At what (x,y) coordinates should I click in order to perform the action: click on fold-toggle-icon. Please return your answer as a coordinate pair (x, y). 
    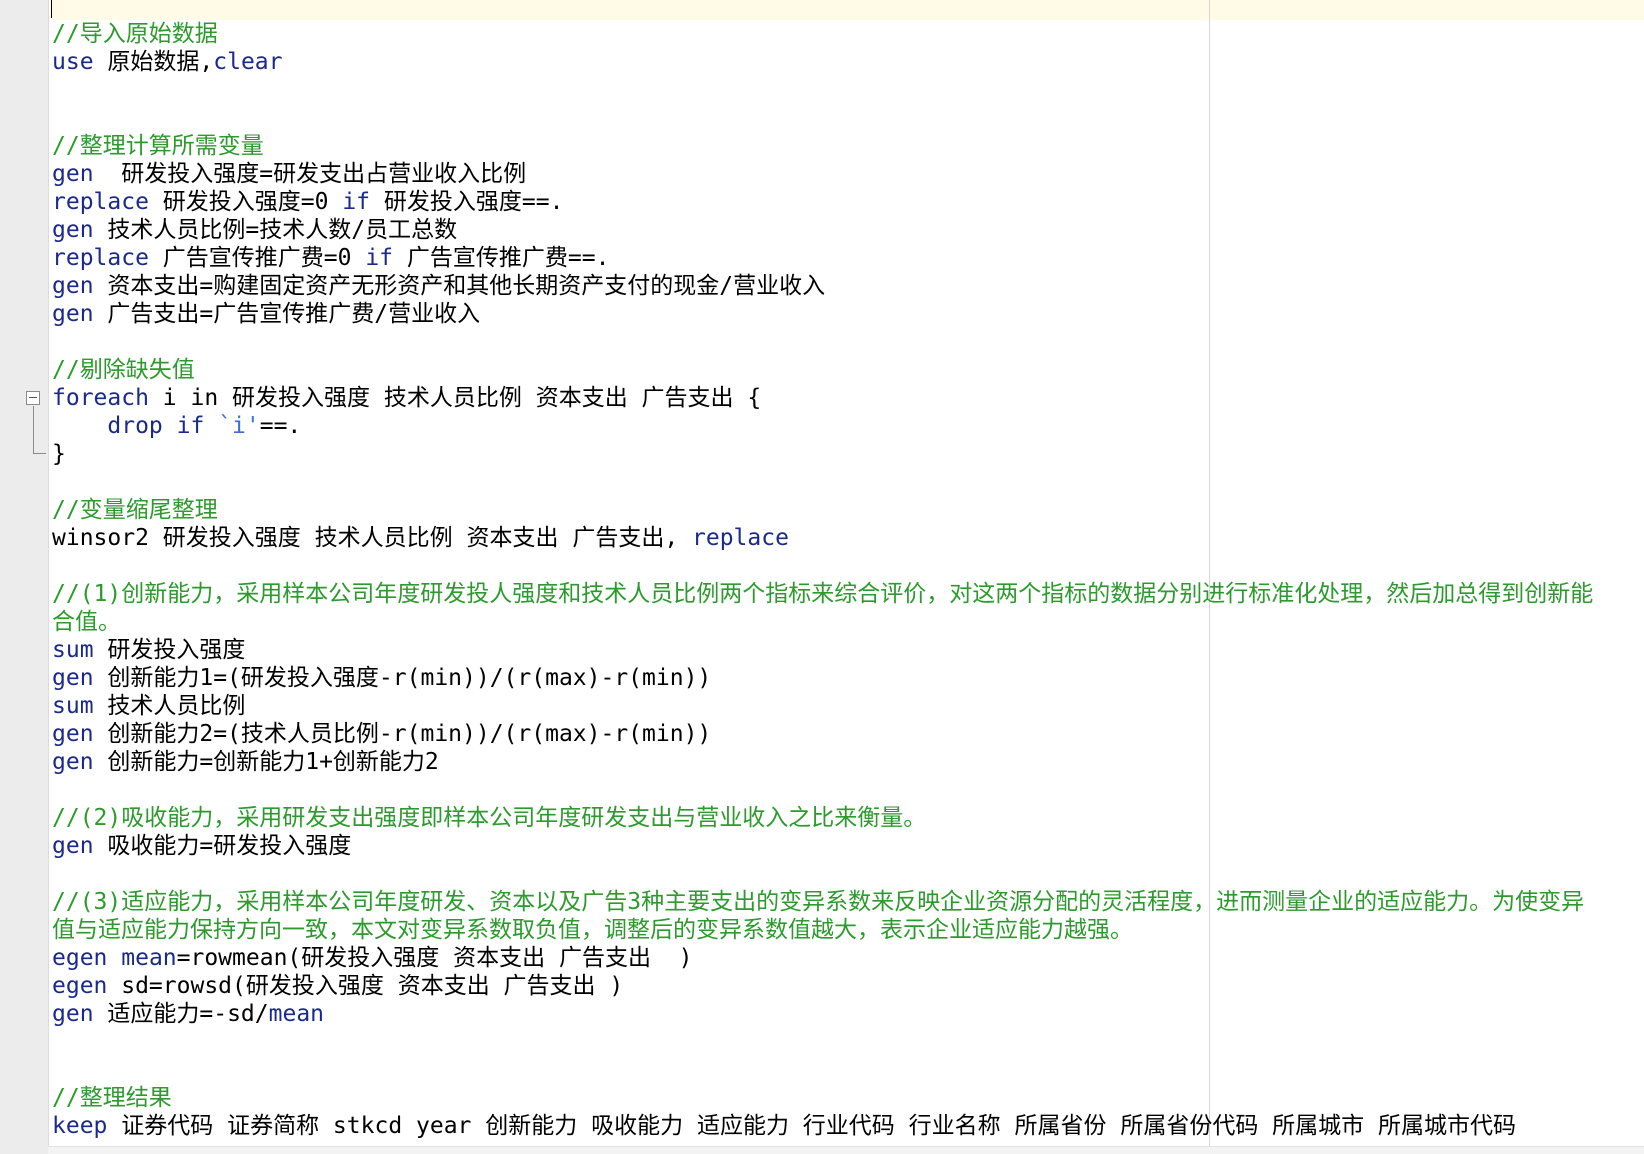
    Looking at the image, I should click on (33, 398).